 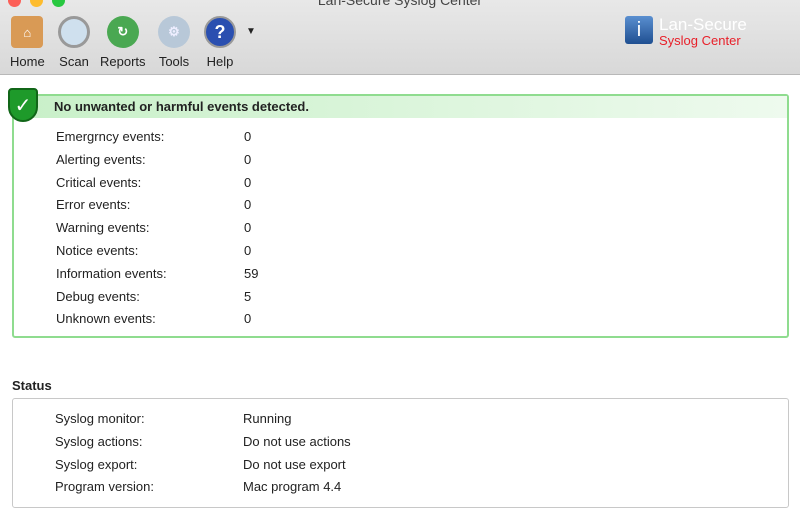 What do you see at coordinates (400, 4) in the screenshot?
I see `window-title: Lan-Secure Syslog Center` at bounding box center [400, 4].